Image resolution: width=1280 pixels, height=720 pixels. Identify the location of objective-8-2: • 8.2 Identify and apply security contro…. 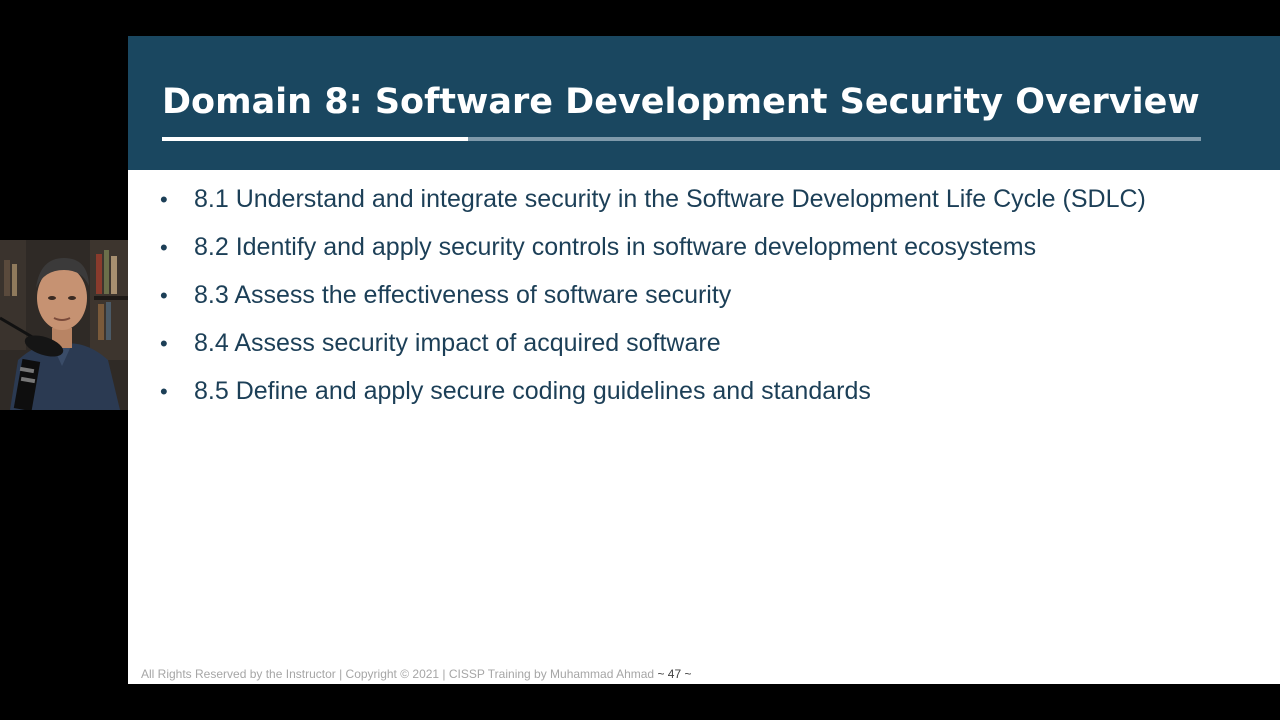
(690, 247).